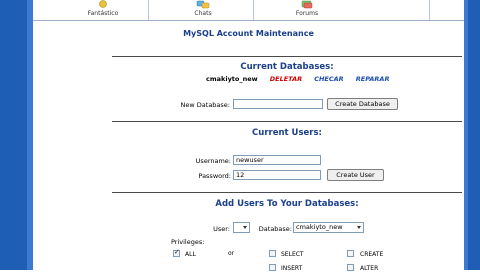 Image resolution: width=480 pixels, height=272 pixels. Describe the element at coordinates (372, 254) in the screenshot. I see `privilege-create-label: CREATE` at that location.